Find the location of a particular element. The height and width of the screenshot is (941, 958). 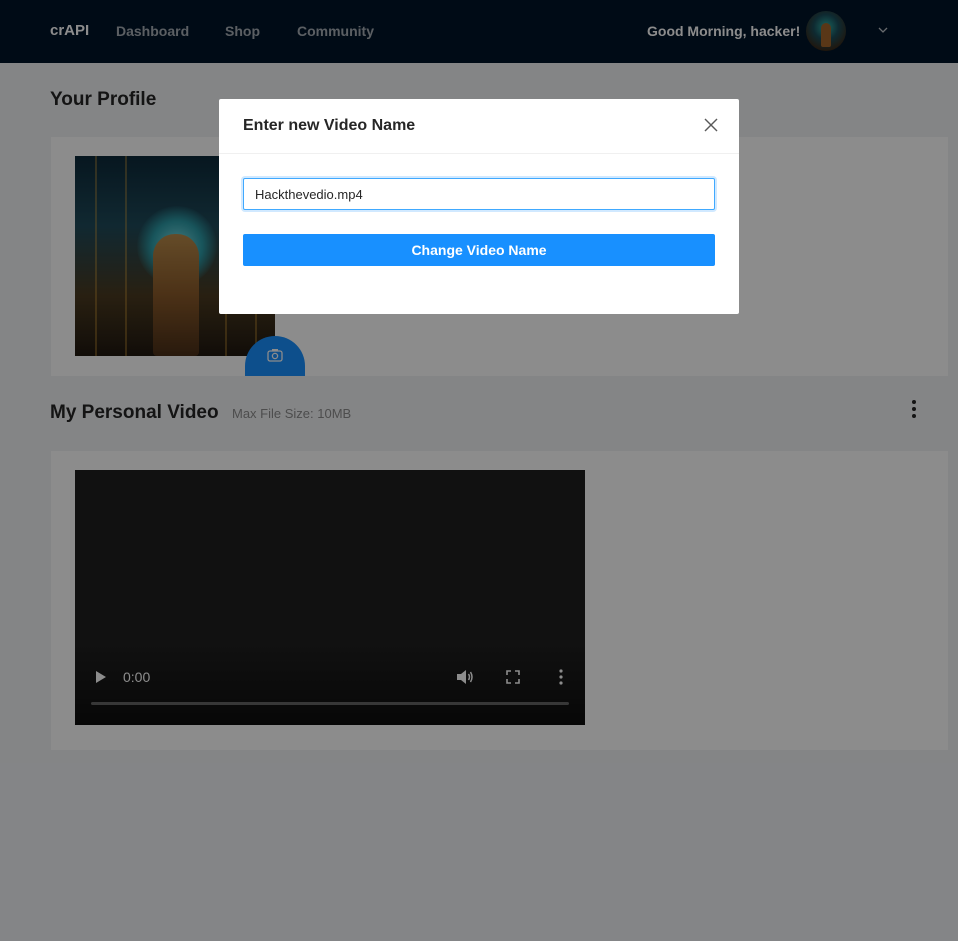

modal-header: Enter new Video Name is located at coordinates (479, 126).